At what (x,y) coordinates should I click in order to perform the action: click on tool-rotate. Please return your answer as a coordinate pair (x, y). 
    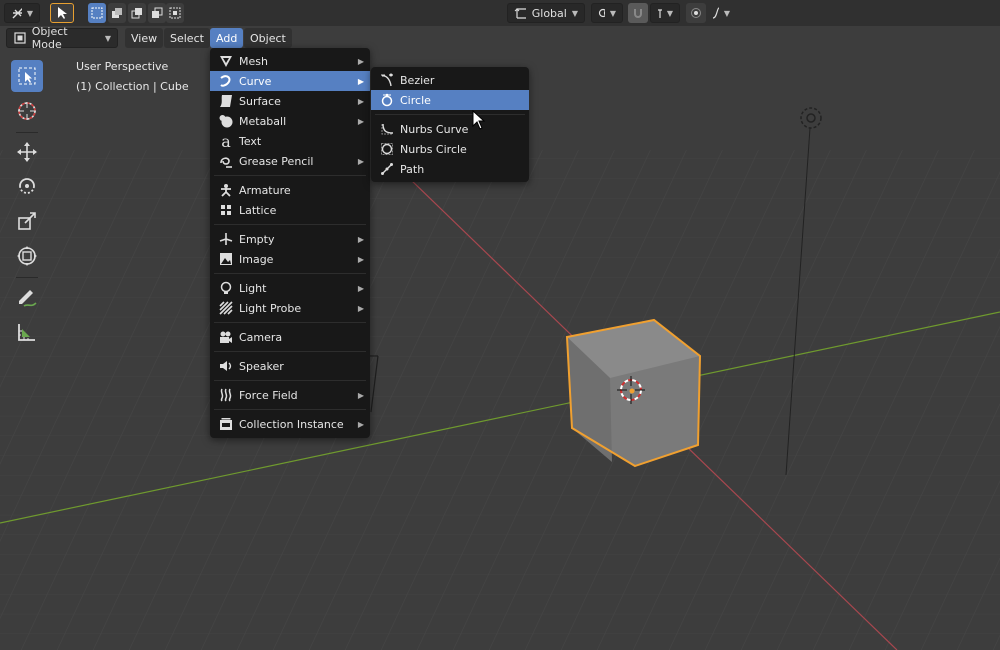
    Looking at the image, I should click on (27, 186).